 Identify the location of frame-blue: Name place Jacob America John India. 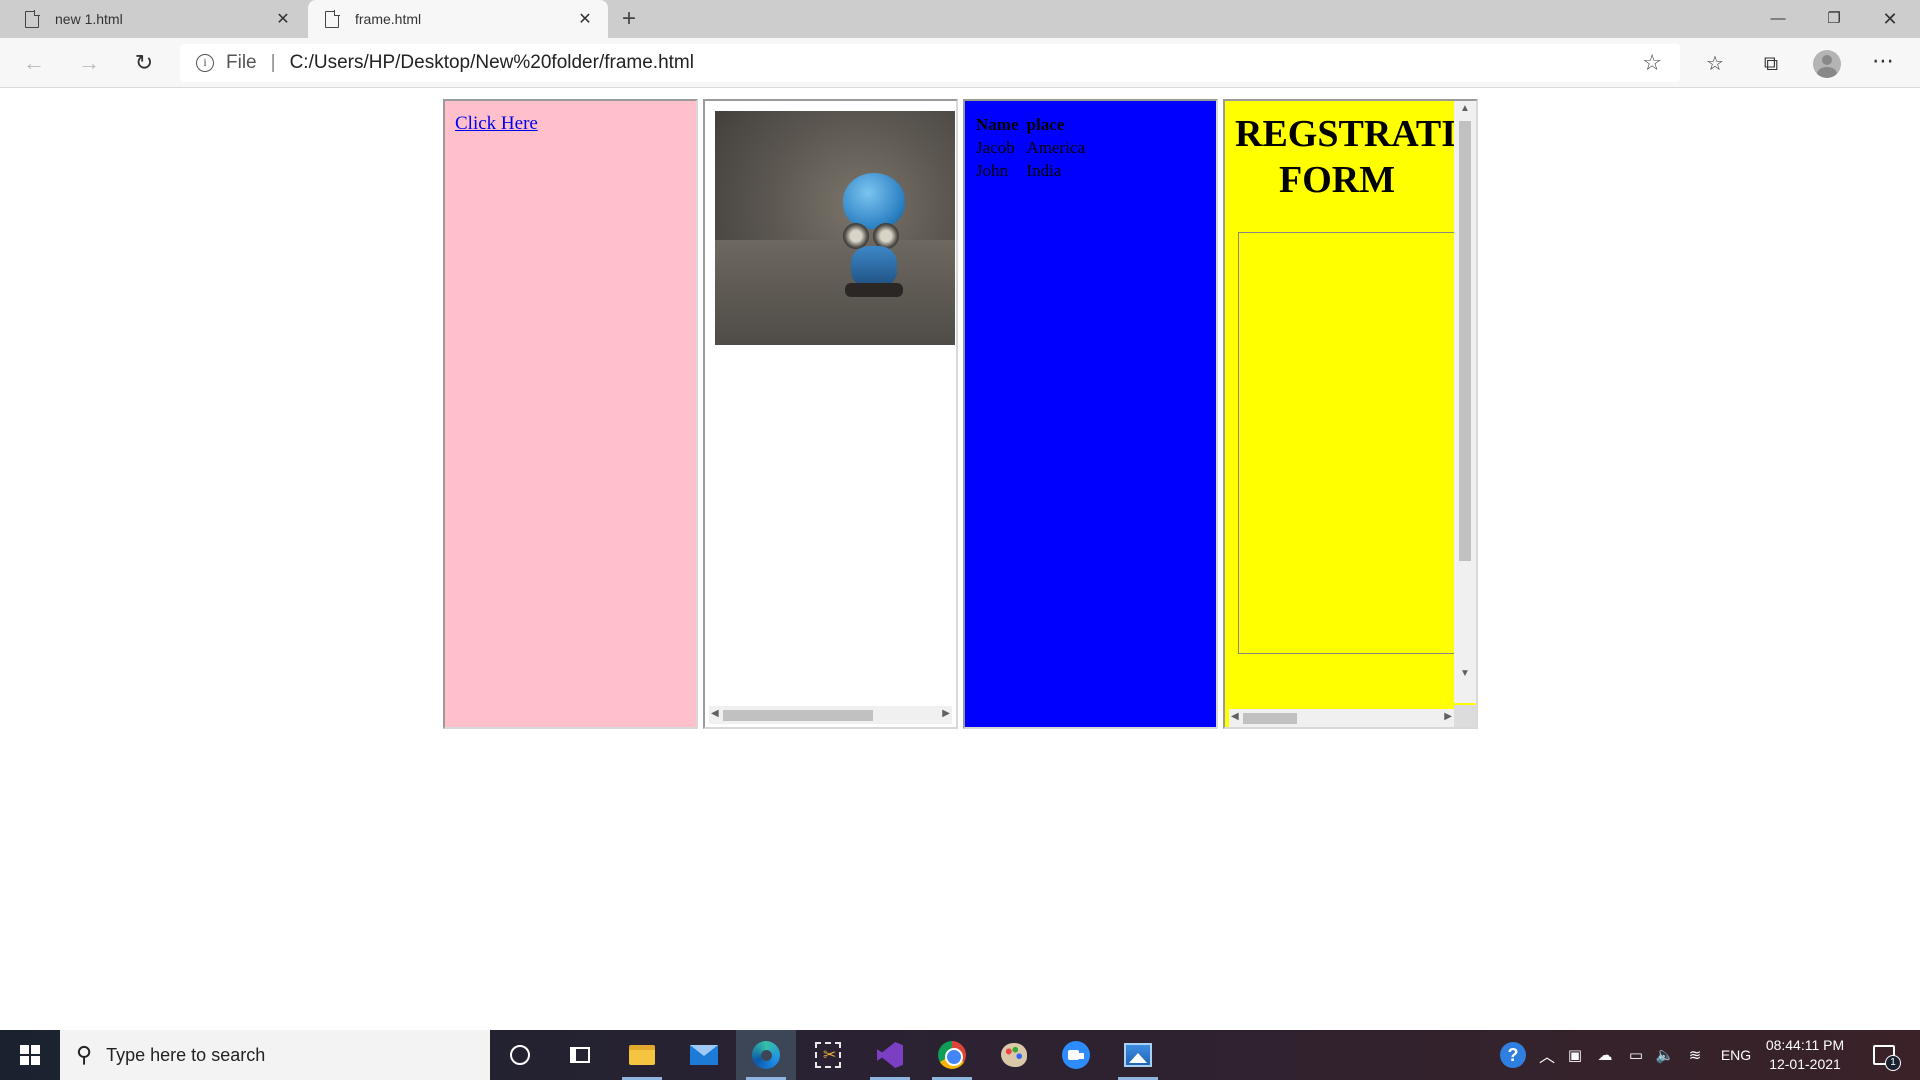
(1090, 414).